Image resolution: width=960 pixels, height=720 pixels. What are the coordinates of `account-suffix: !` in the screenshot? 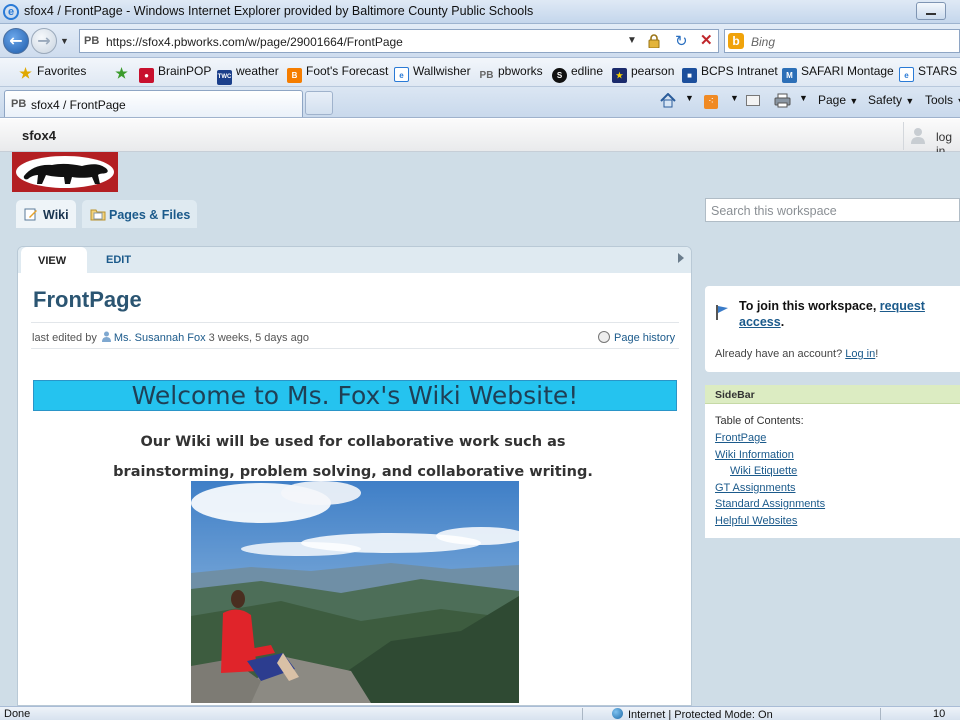 It's located at (877, 354).